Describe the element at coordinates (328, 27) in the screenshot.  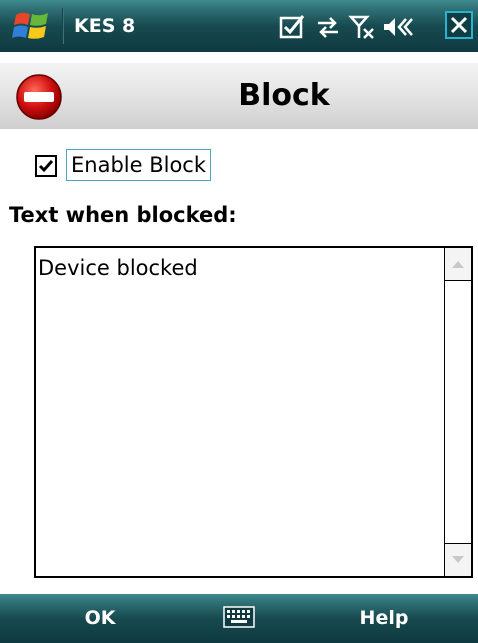
I see `connectivity-icon` at that location.